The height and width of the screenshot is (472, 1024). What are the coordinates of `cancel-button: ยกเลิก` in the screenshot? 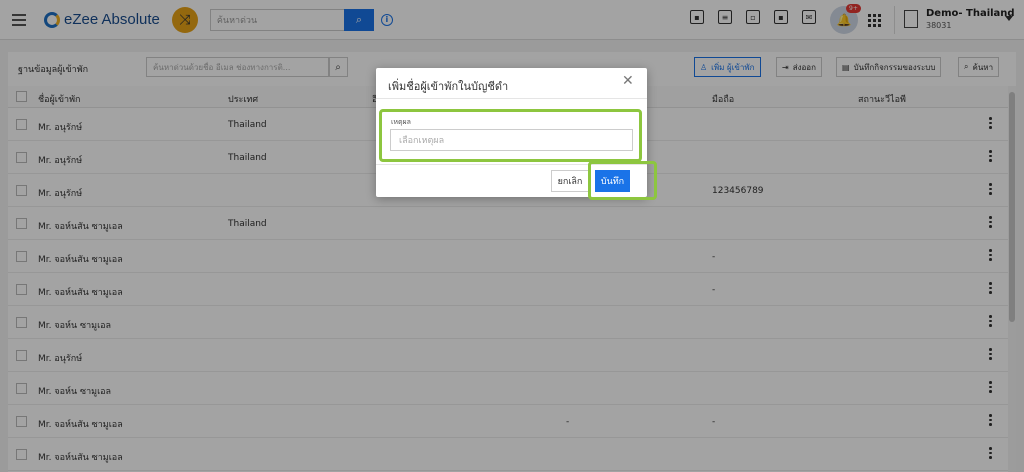 It's located at (570, 181).